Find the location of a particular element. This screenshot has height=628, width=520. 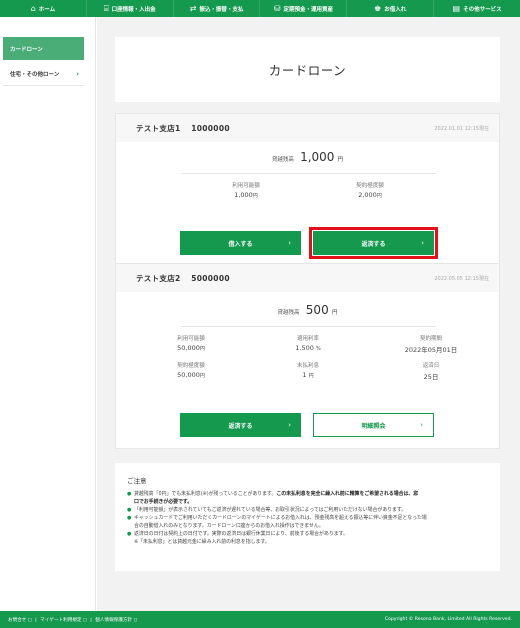

notice-line: 合の自動借入れのみとなります。カードローン口座からのお借入れ操作はできません。 is located at coordinates (307, 526).